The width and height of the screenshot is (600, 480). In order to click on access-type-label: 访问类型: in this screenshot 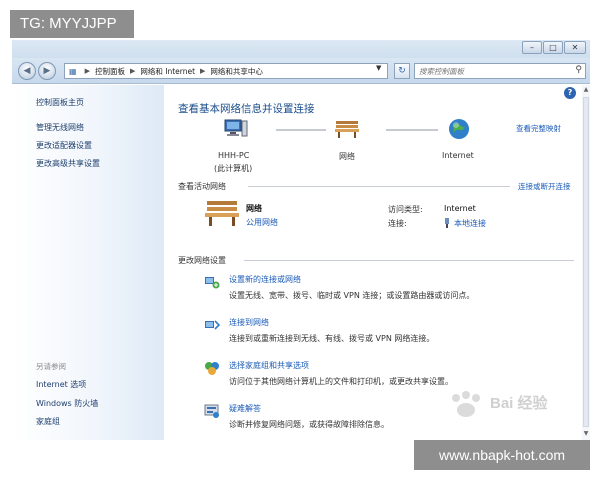, I will do `click(405, 209)`.